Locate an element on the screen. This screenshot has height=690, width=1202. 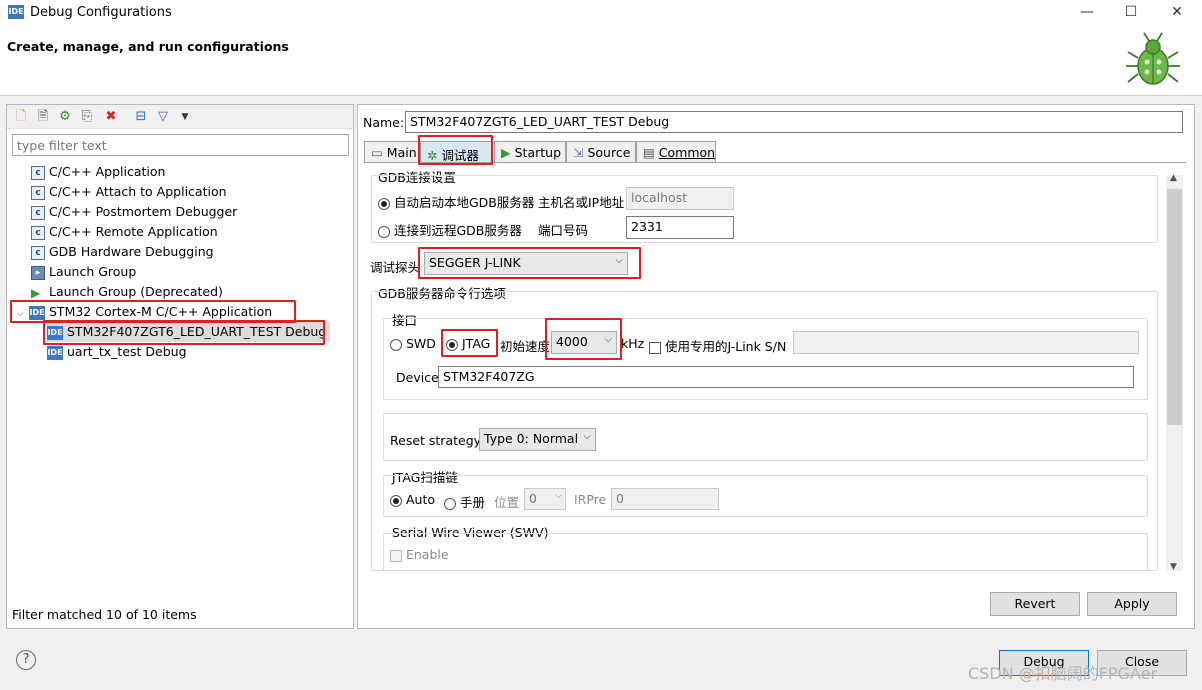
tree-item-uart-tx-test: IDE uart_tx_test Debug is located at coordinates (117, 352).